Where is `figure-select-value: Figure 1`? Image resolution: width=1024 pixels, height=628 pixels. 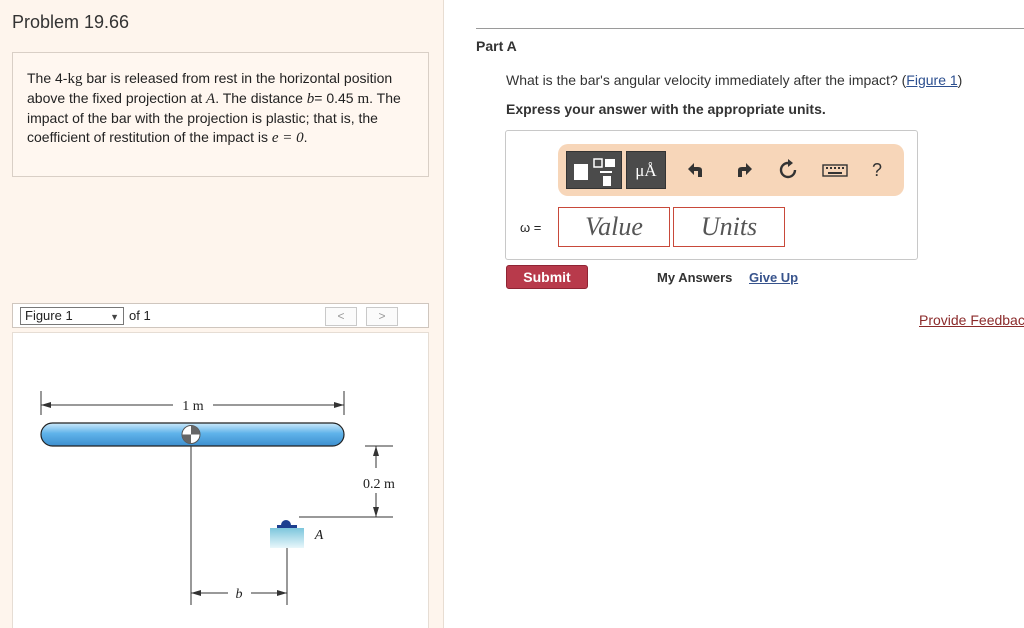
figure-select-value: Figure 1 is located at coordinates (49, 315).